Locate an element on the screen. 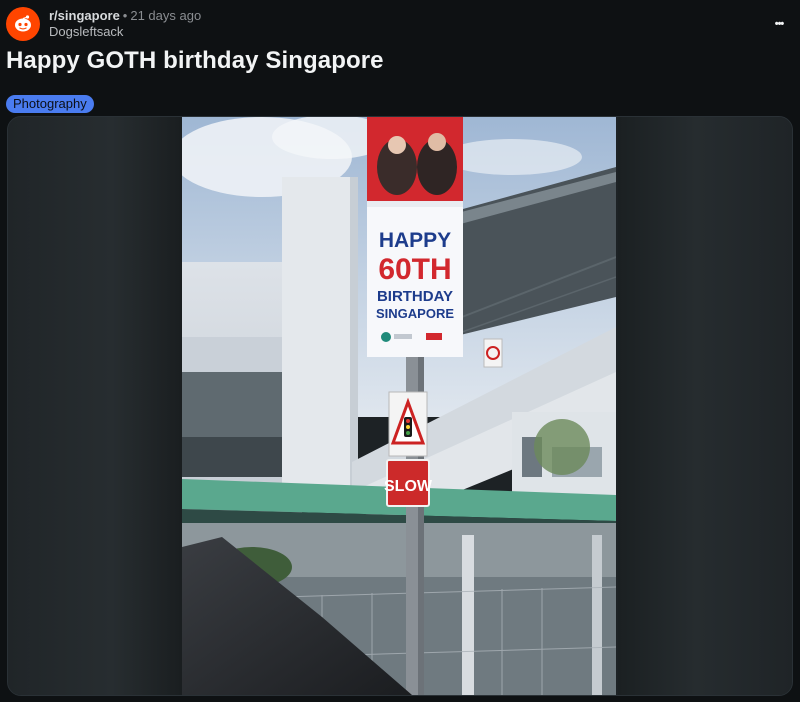  post-meta: r/singapore • 21 days ago Dogsleftsack is located at coordinates (125, 24).